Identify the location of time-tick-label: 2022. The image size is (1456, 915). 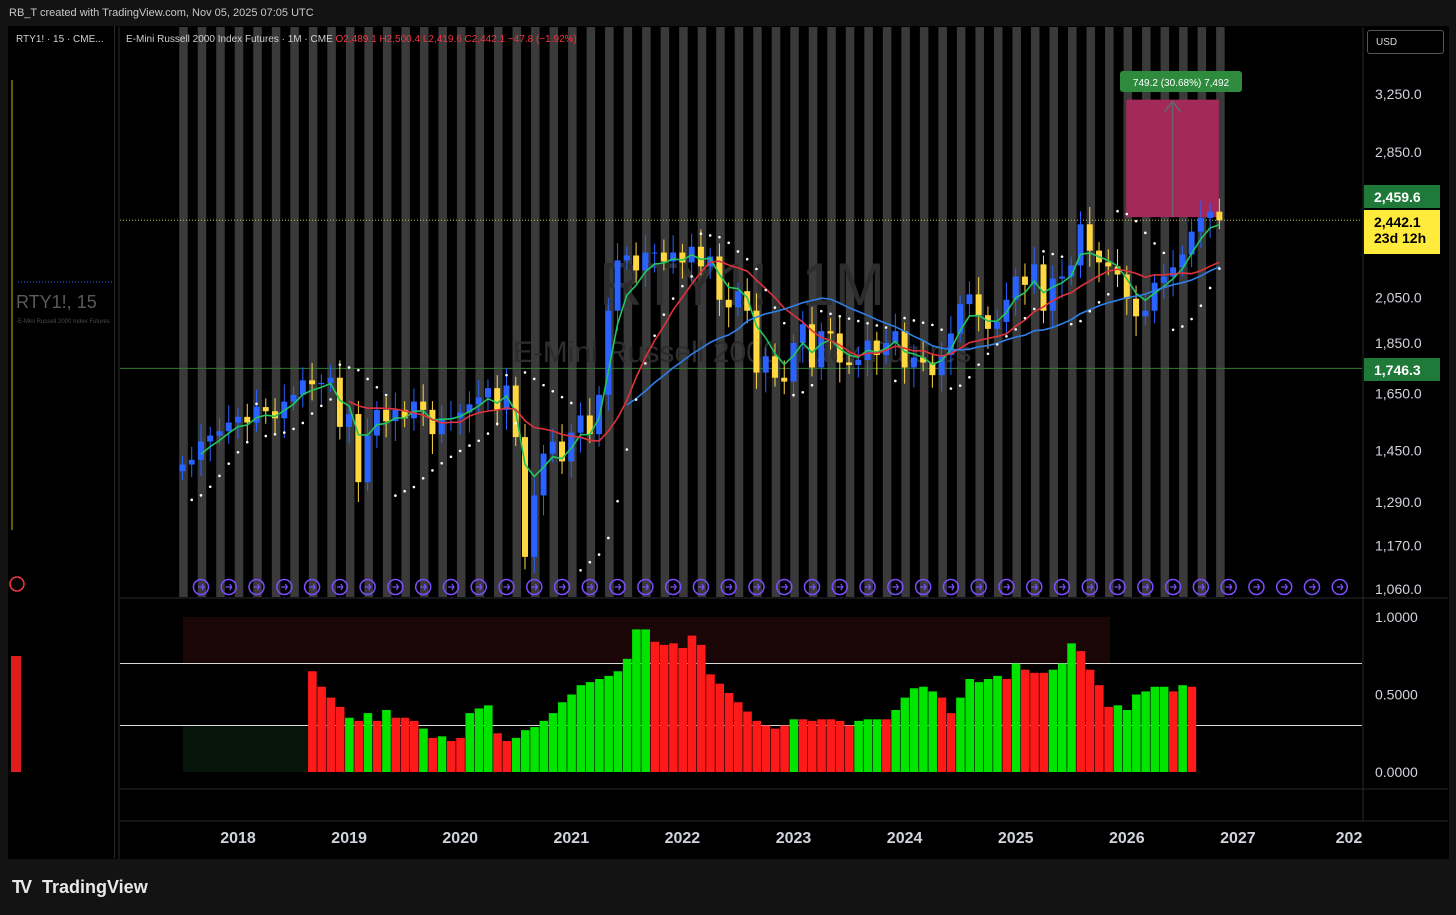
(683, 838).